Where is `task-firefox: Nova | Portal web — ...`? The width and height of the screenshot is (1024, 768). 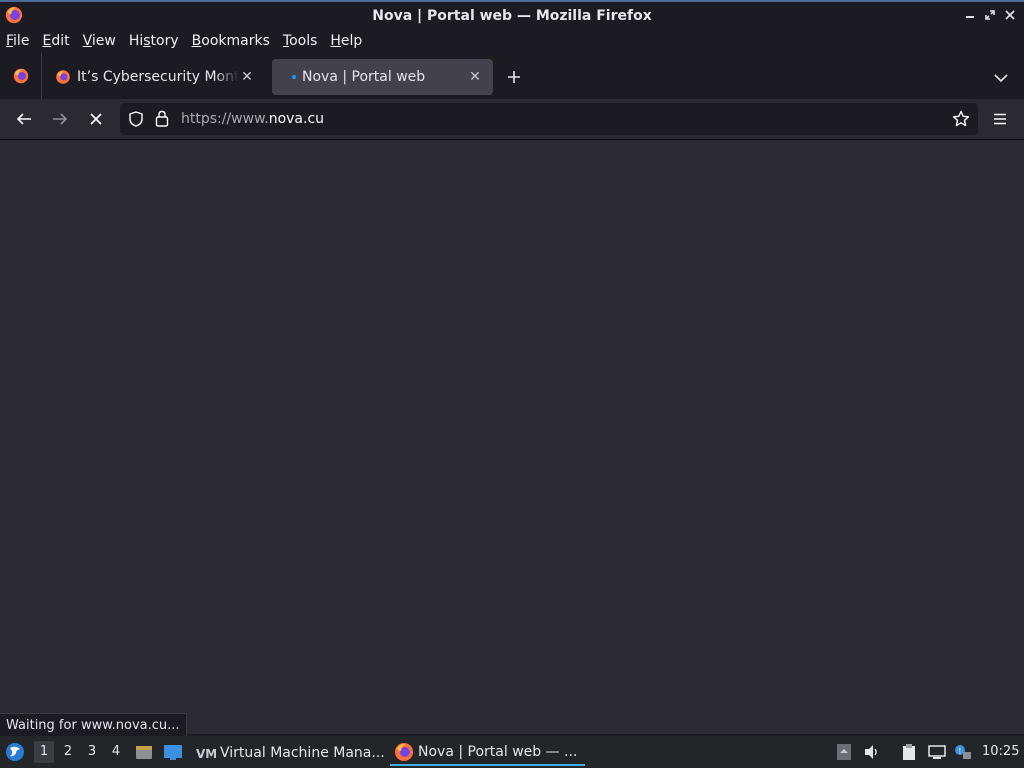
task-firefox: Nova | Portal web — ... is located at coordinates (487, 752).